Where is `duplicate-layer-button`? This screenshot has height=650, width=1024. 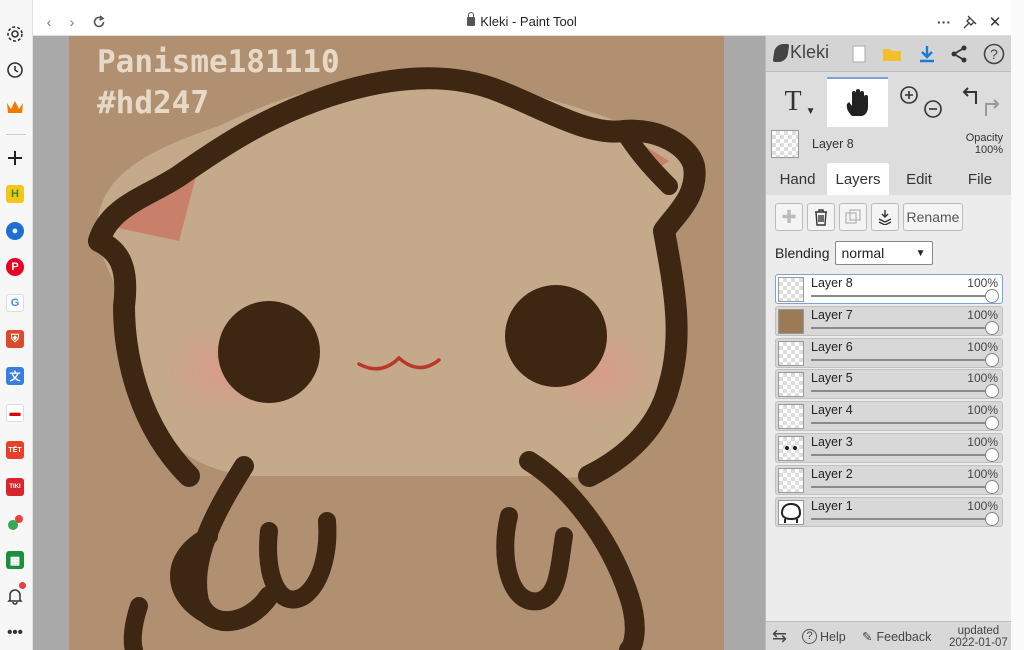 duplicate-layer-button is located at coordinates (853, 217).